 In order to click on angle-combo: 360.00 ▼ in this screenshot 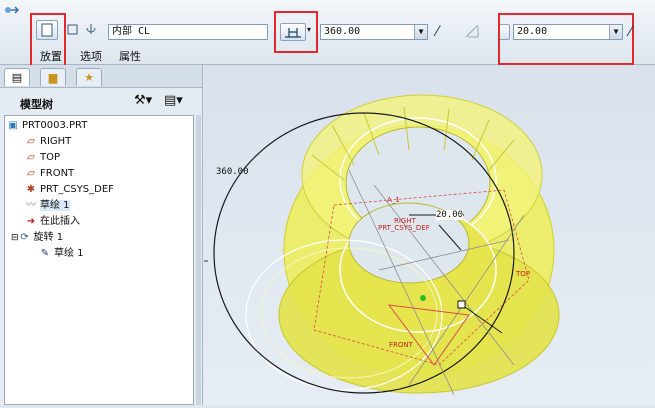, I will do `click(374, 32)`.